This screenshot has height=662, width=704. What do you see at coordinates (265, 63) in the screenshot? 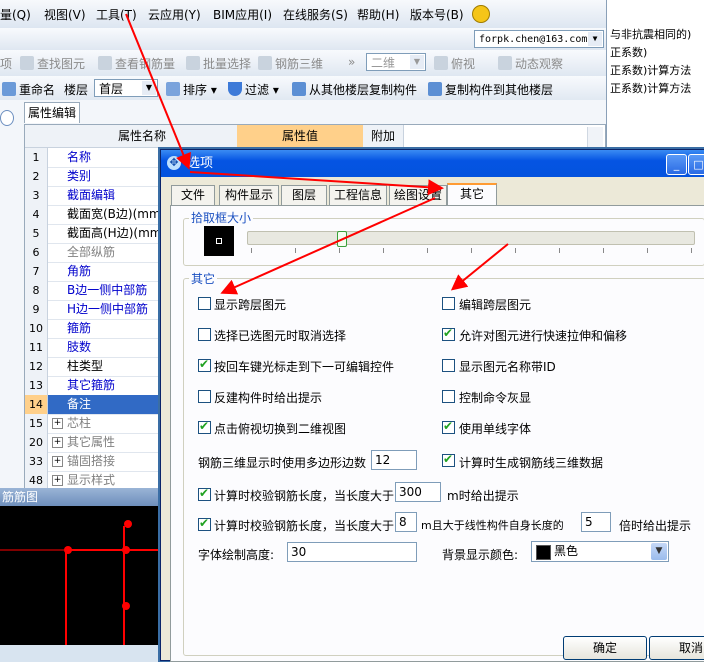
I see `cube-icon` at bounding box center [265, 63].